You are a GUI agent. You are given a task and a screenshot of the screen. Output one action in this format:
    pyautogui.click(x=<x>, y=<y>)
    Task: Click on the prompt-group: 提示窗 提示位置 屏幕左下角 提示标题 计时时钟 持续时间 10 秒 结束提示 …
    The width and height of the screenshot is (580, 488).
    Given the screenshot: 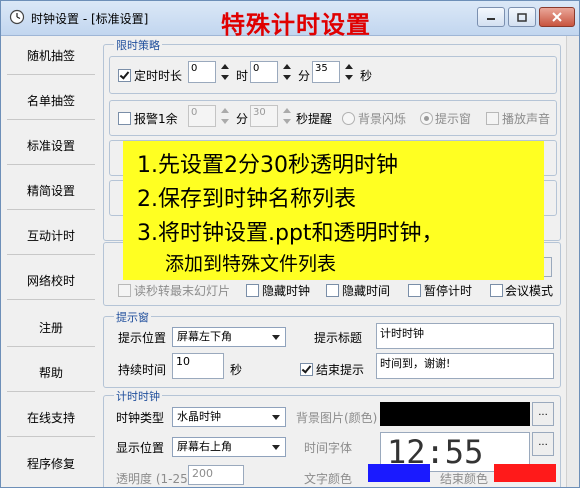 What is the action you would take?
    pyautogui.click(x=332, y=348)
    